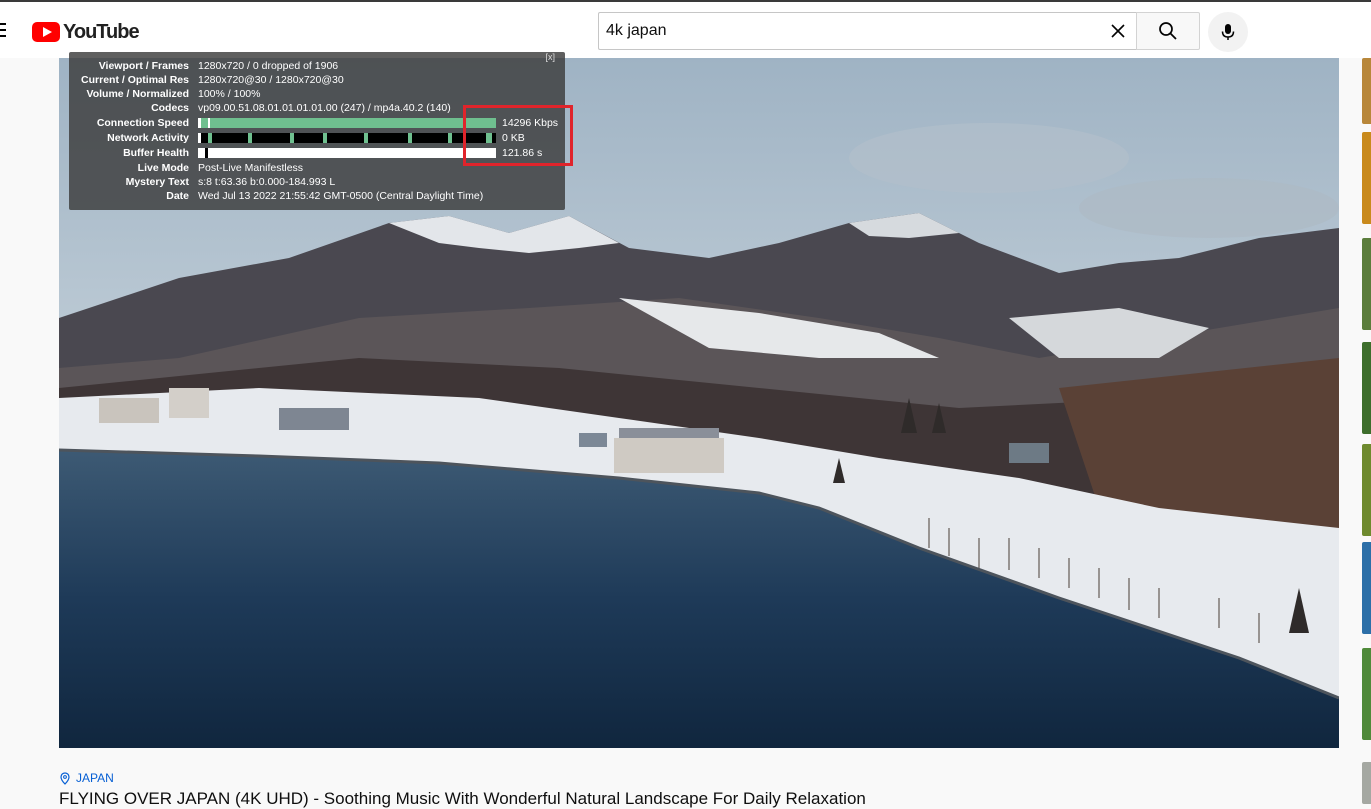 The width and height of the screenshot is (1371, 809). I want to click on search-input, so click(847, 31).